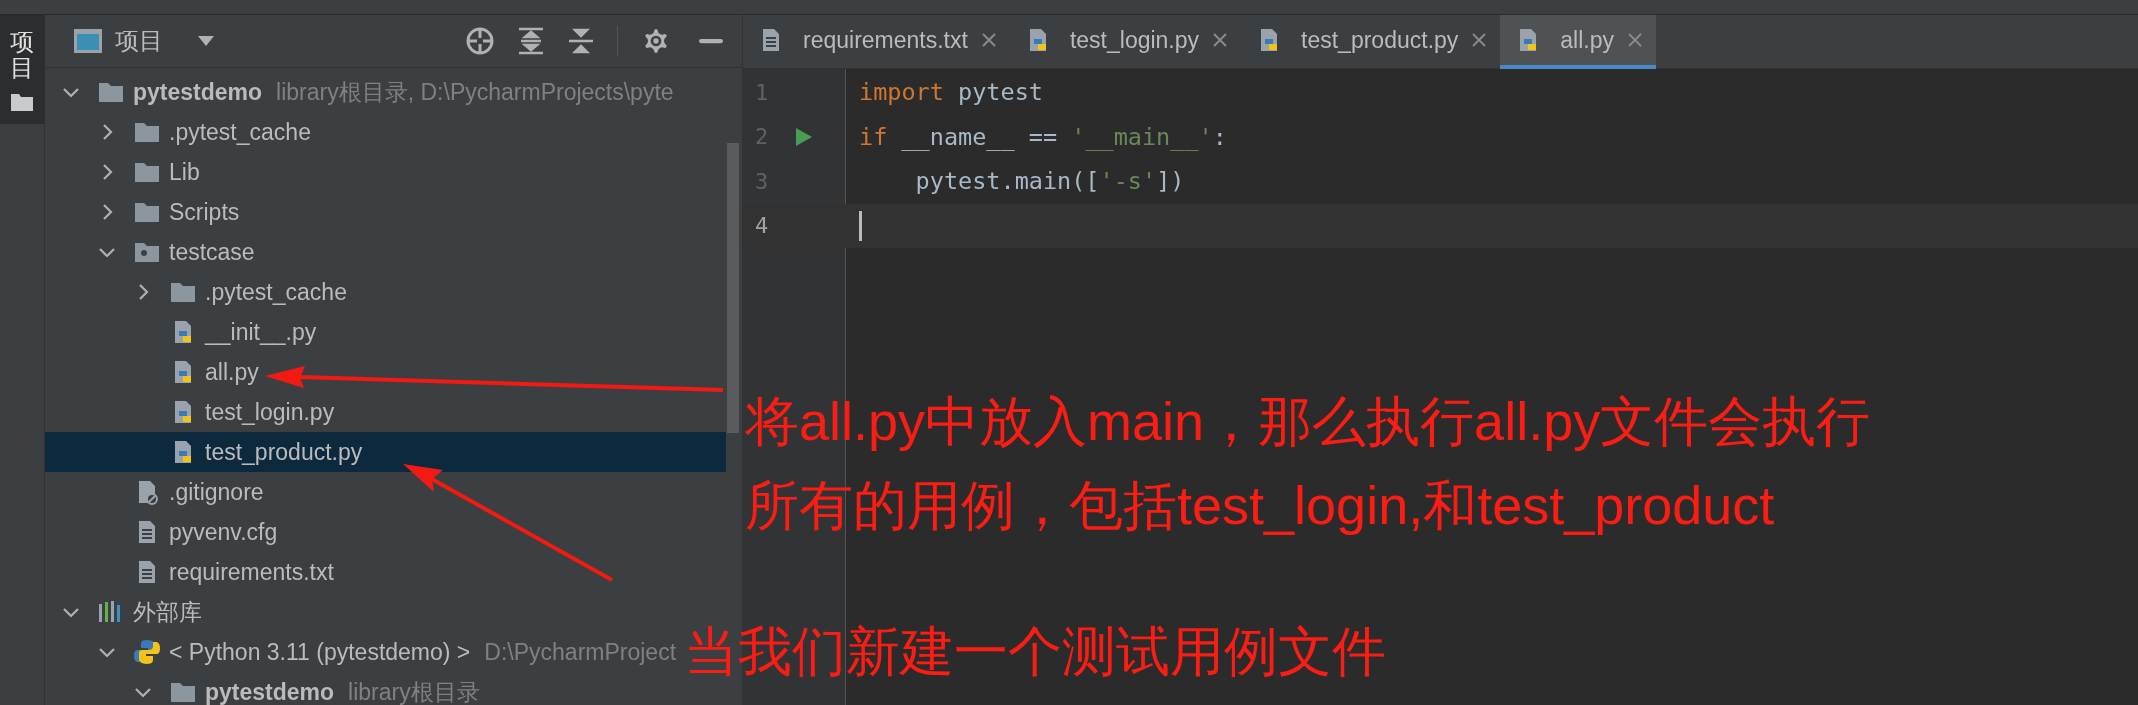 Image resolution: width=2138 pixels, height=705 pixels. I want to click on text-cursor, so click(860, 225).